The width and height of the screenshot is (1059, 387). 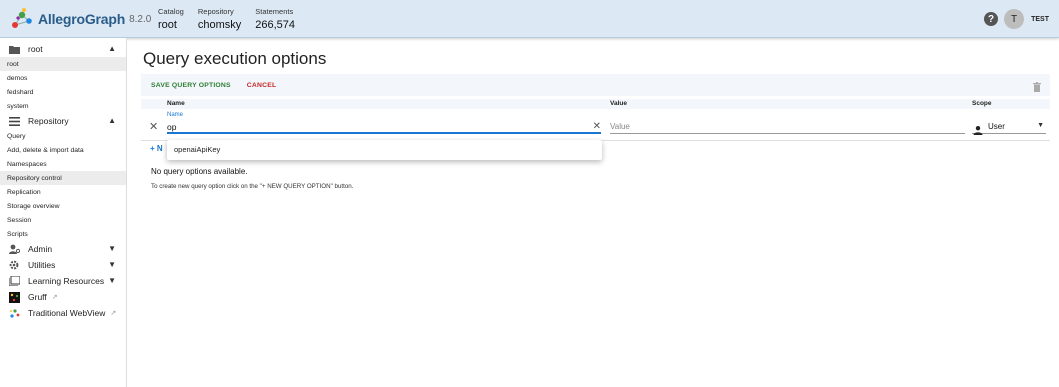 What do you see at coordinates (618, 103) in the screenshot?
I see `column-header-value: Value` at bounding box center [618, 103].